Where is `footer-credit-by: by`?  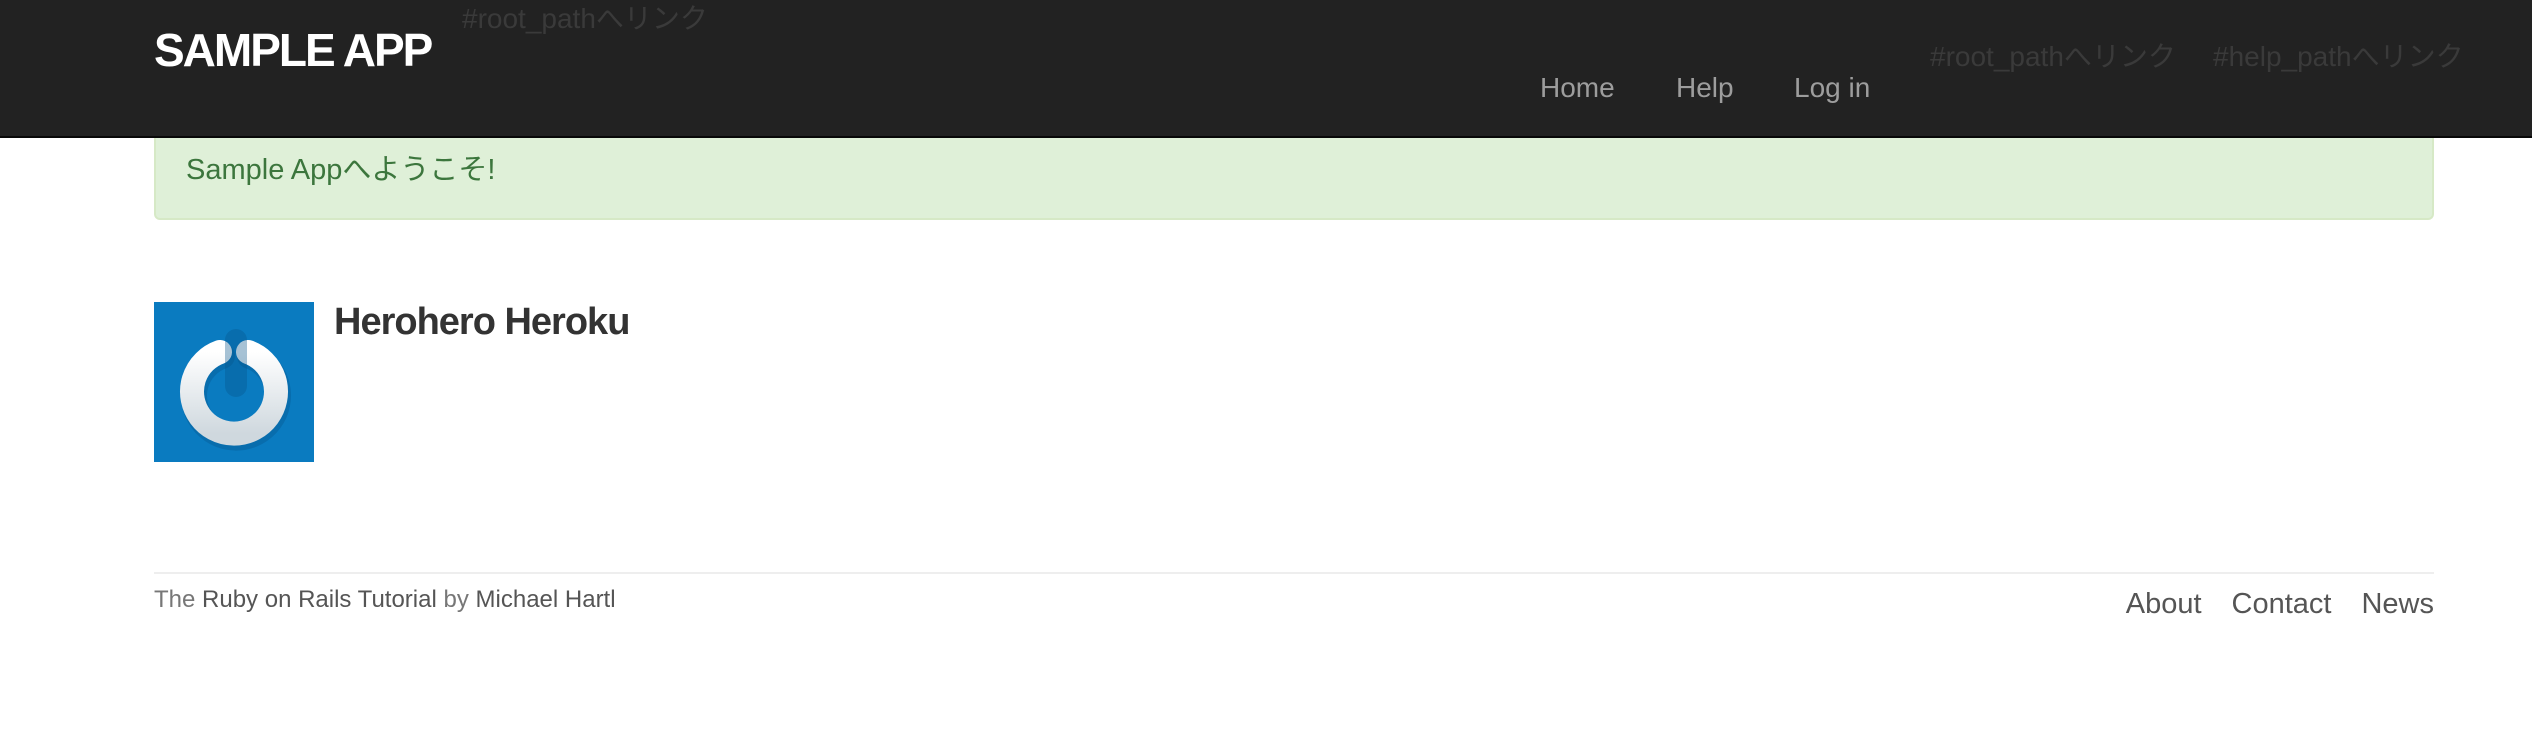 footer-credit-by: by is located at coordinates (456, 599).